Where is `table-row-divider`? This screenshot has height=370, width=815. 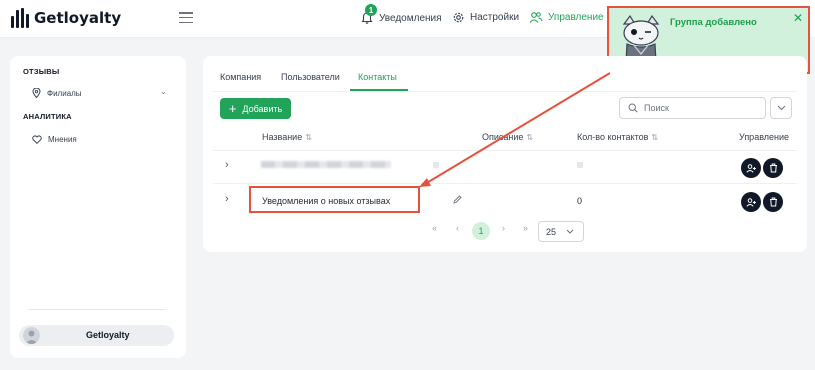 table-row-divider is located at coordinates (505, 183).